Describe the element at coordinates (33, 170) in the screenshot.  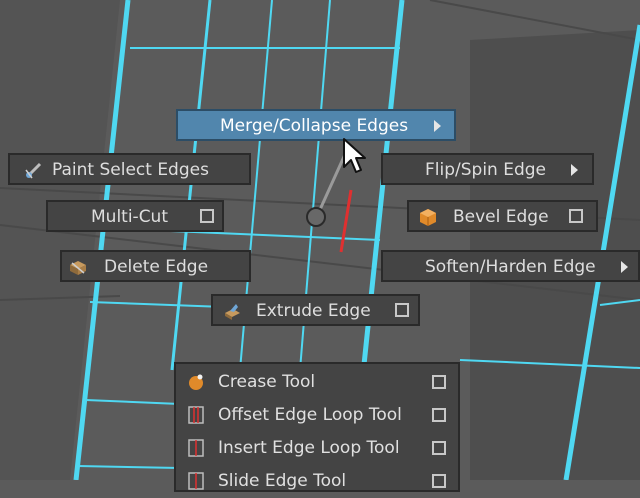
I see `paint-brush-icon` at that location.